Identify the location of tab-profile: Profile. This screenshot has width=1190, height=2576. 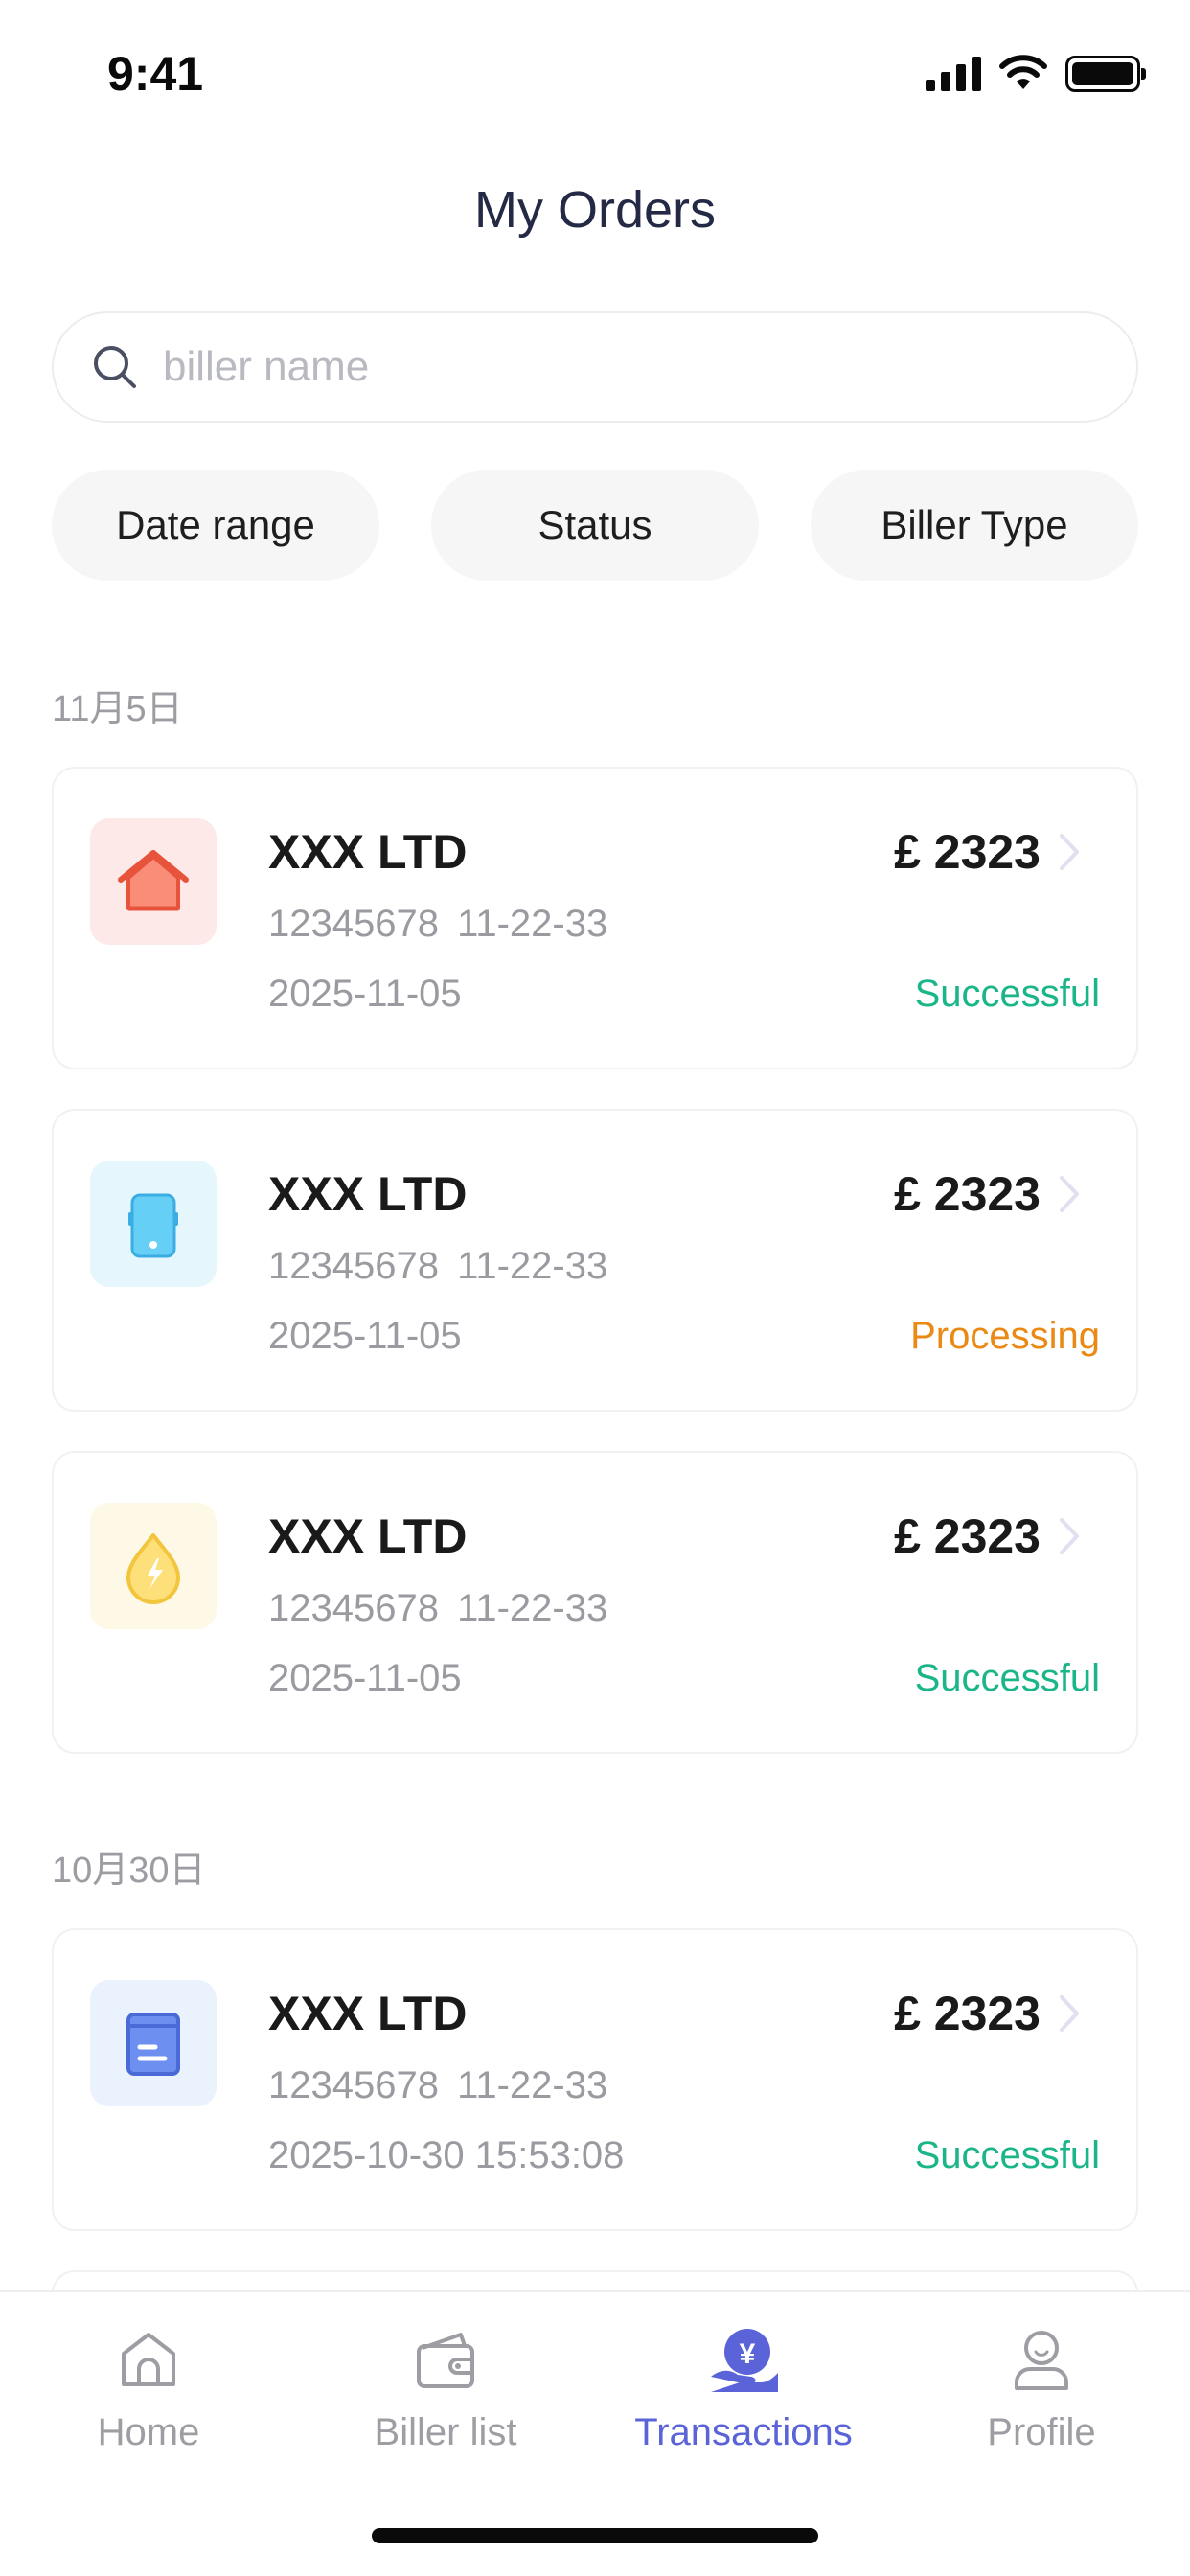
(1041, 2387).